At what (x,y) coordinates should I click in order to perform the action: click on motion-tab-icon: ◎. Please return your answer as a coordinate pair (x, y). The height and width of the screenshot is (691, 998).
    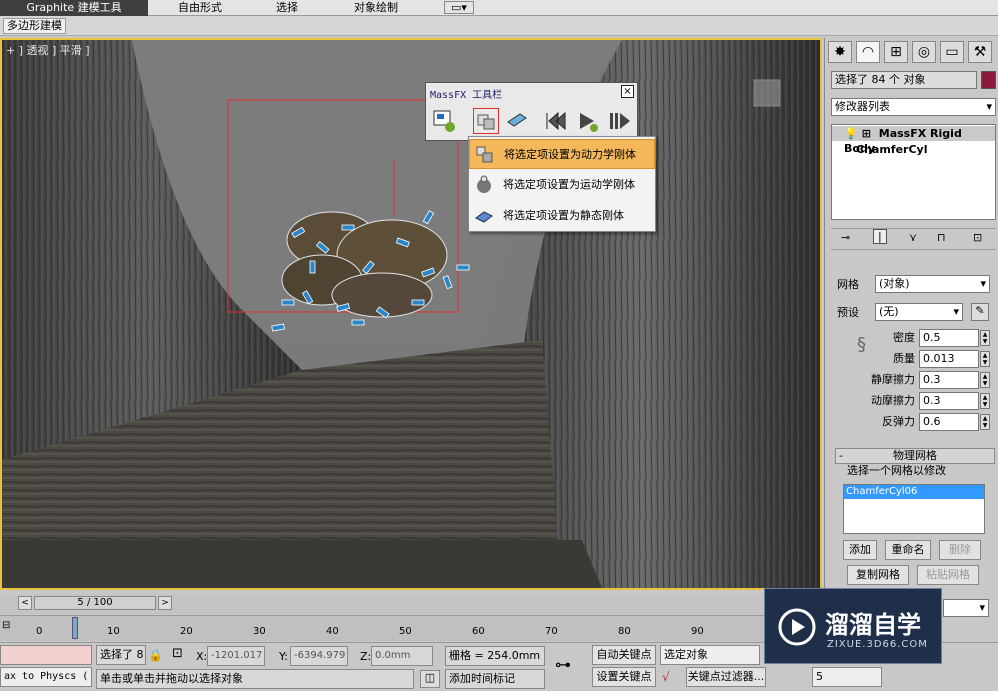
    Looking at the image, I should click on (924, 52).